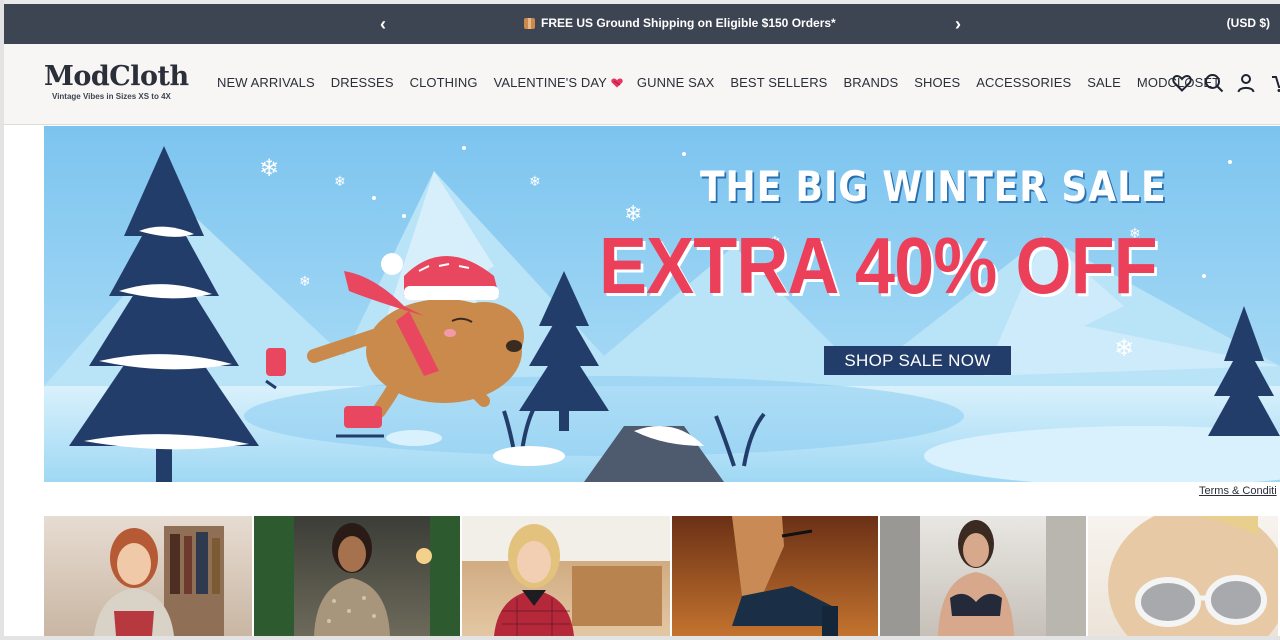 This screenshot has width=1280, height=640. I want to click on nav-label: ACCESSORIES, so click(1024, 82).